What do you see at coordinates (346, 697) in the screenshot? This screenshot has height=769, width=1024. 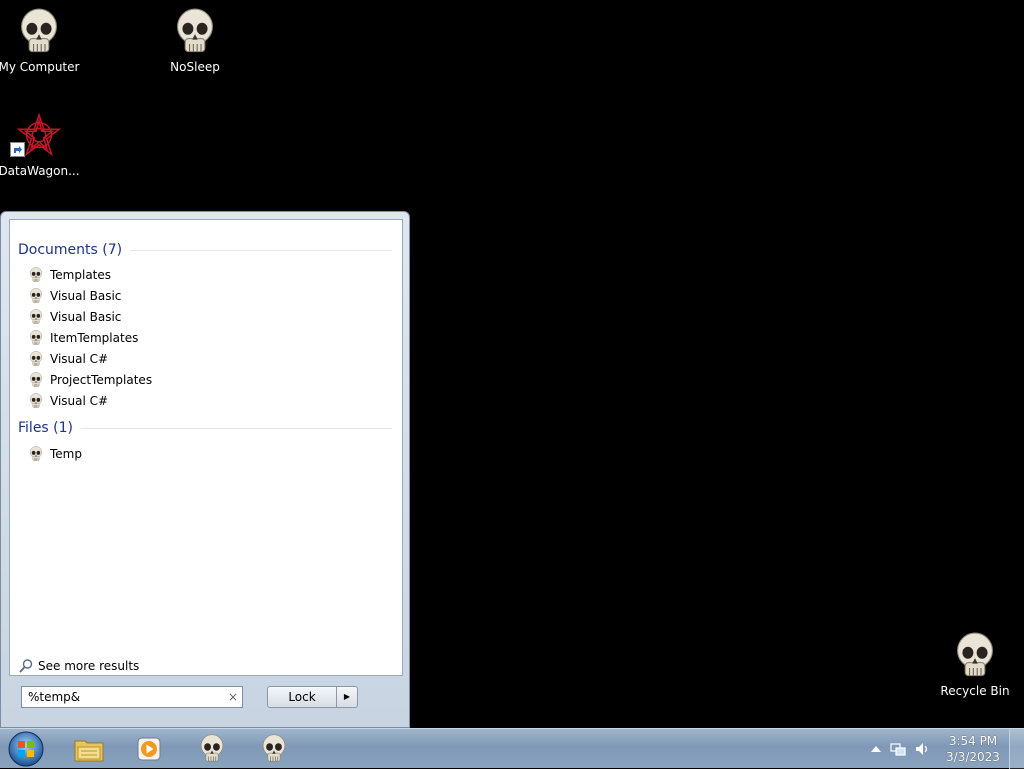 I see `lock-options-arrow-icon: ▶` at bounding box center [346, 697].